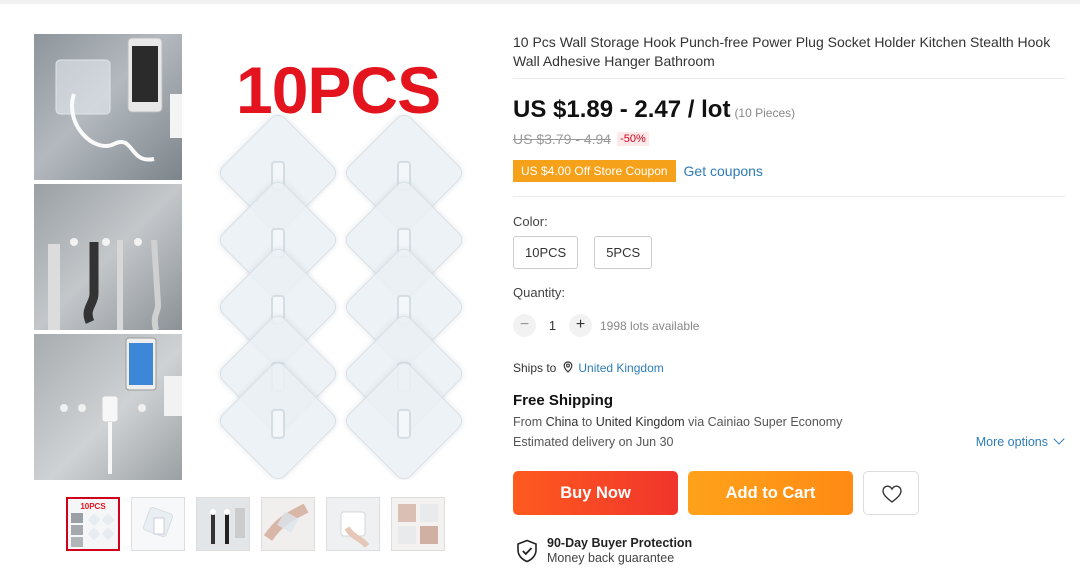  Describe the element at coordinates (1011, 442) in the screenshot. I see `more-options-label: More options` at that location.